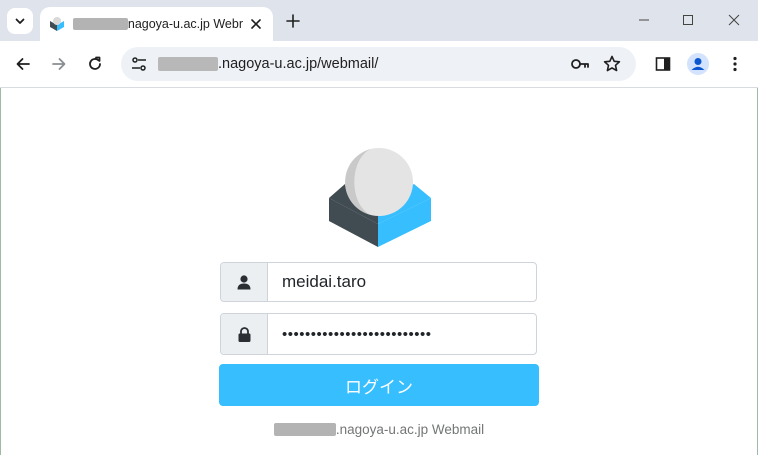 The height and width of the screenshot is (455, 758). I want to click on window-border, so click(0, 271).